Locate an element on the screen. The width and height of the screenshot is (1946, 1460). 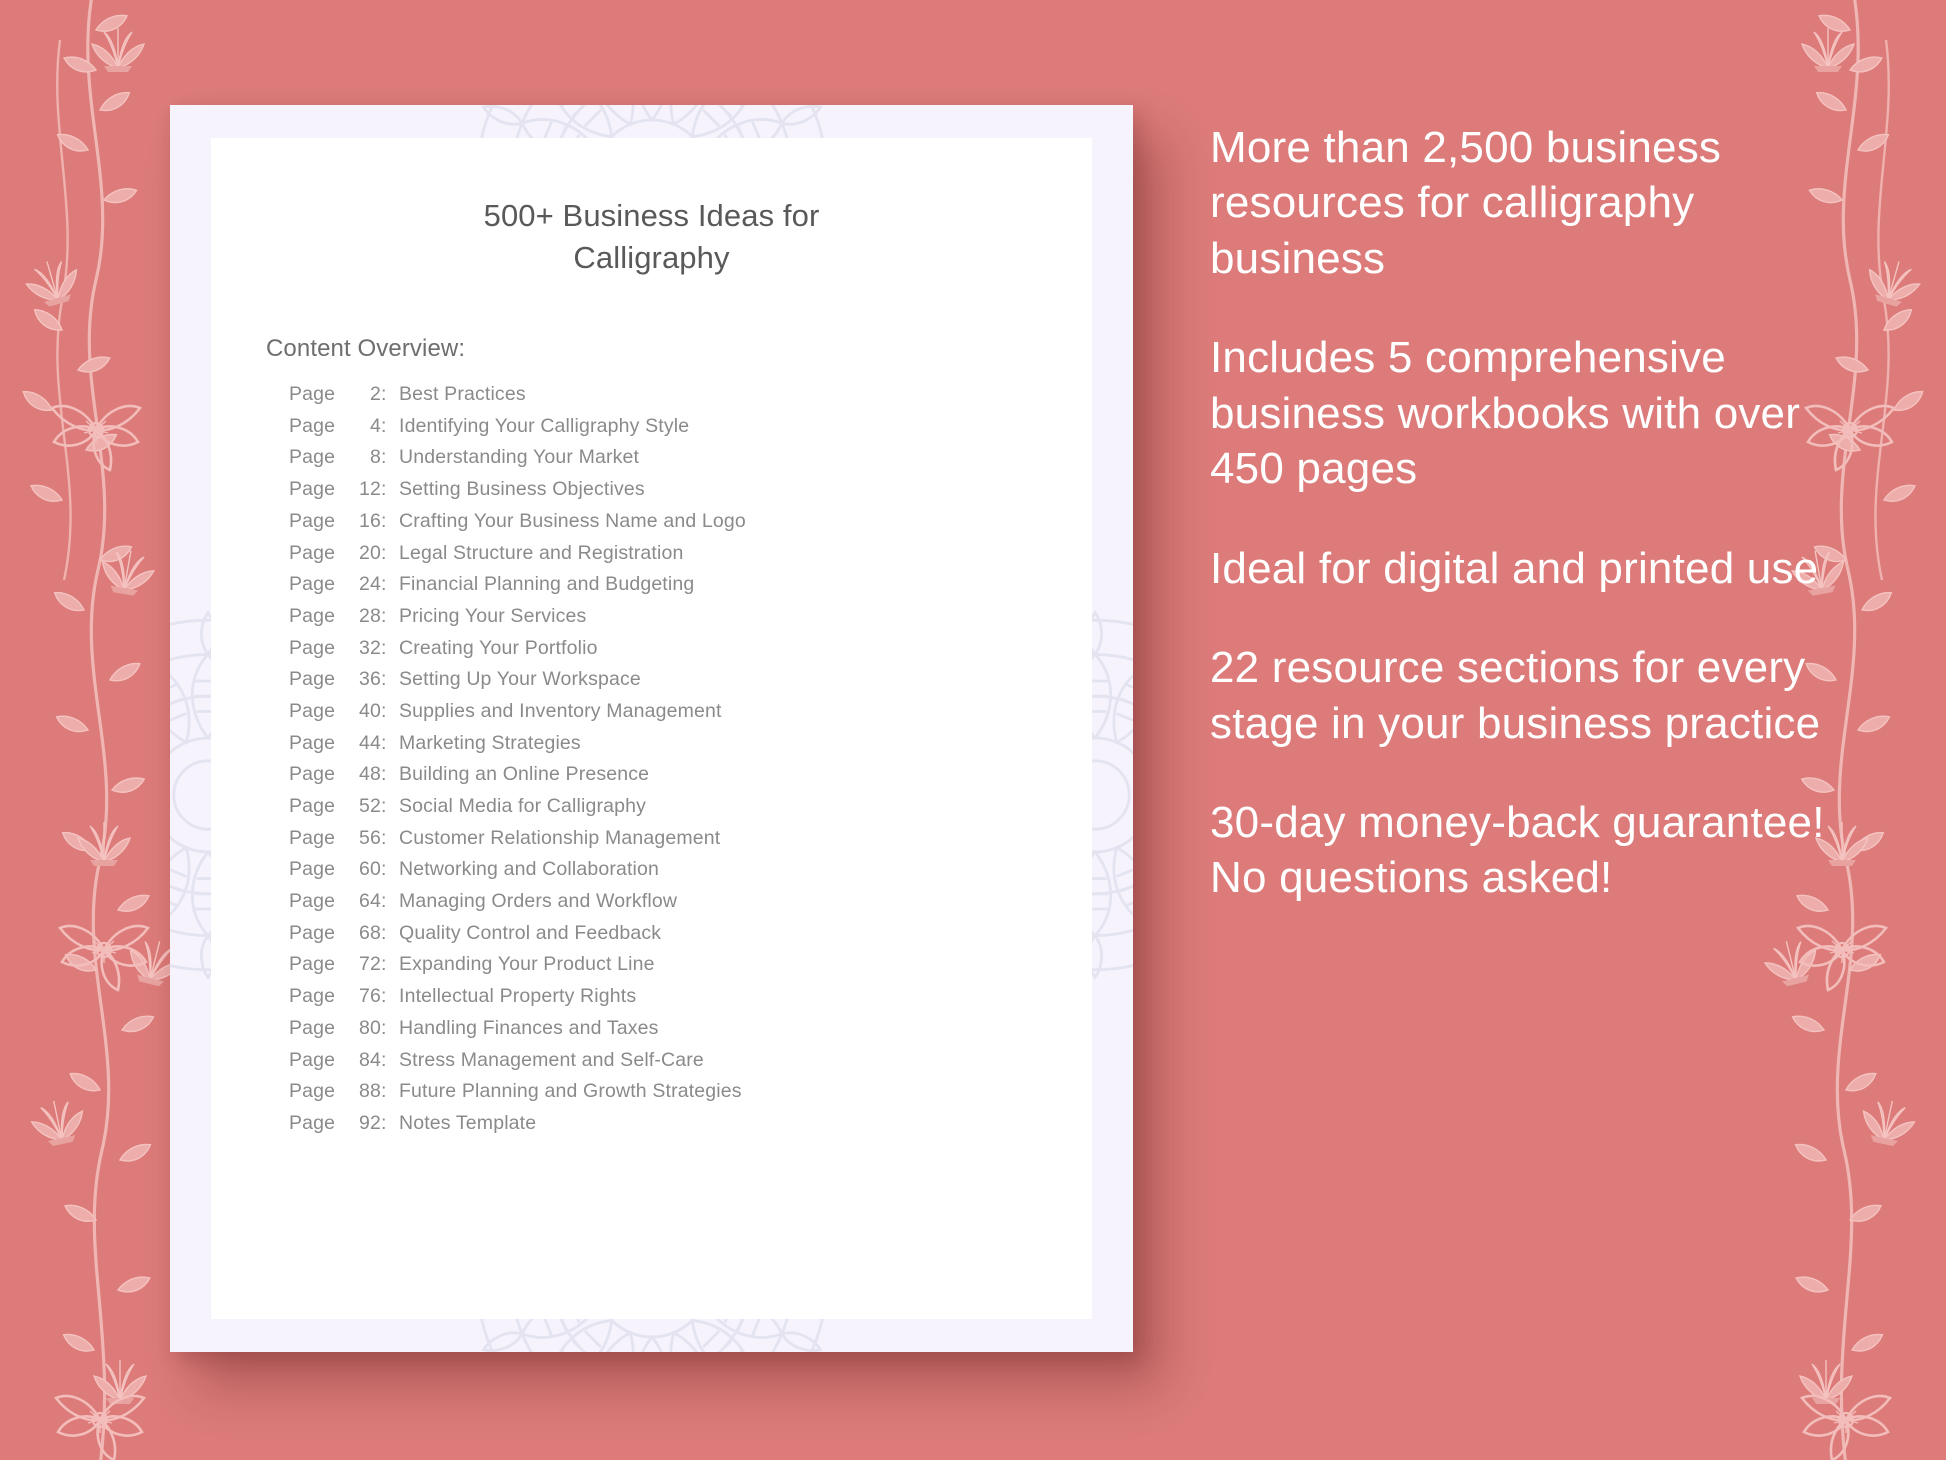
toc-entry: Page 8: Understanding Your Market is located at coordinates (690, 464).